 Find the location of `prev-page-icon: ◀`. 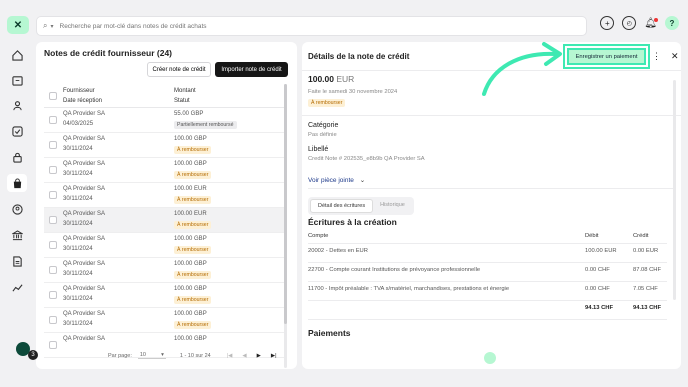

prev-page-icon: ◀ is located at coordinates (244, 356).